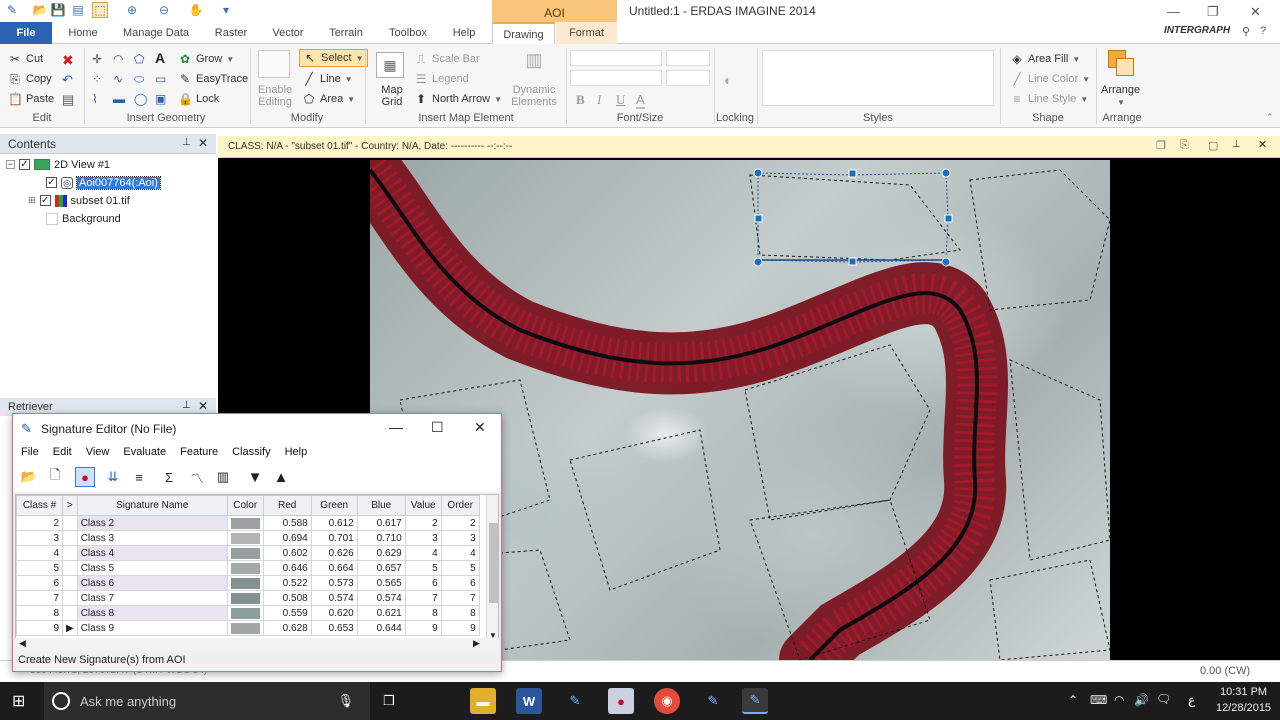  What do you see at coordinates (458, 99) in the screenshot?
I see `north-arrow-button: ⬆ North Arrow ▼` at bounding box center [458, 99].